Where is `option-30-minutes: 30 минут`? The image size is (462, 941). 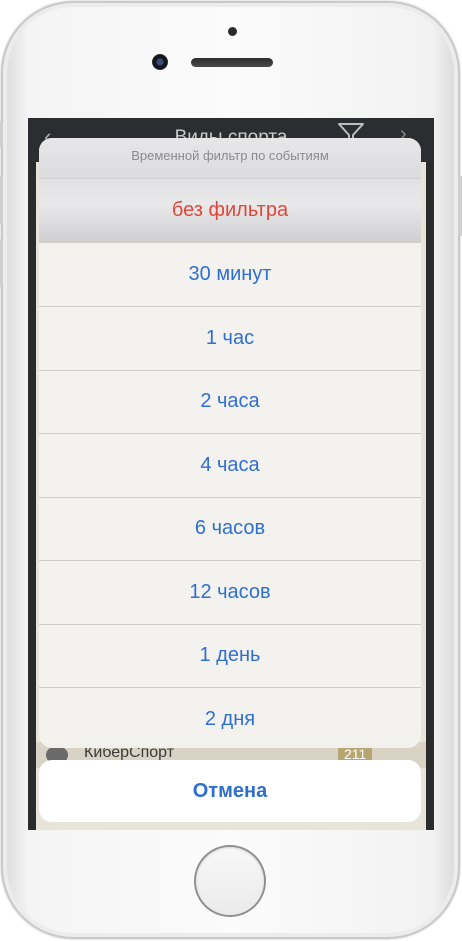 option-30-minutes: 30 минут is located at coordinates (230, 275).